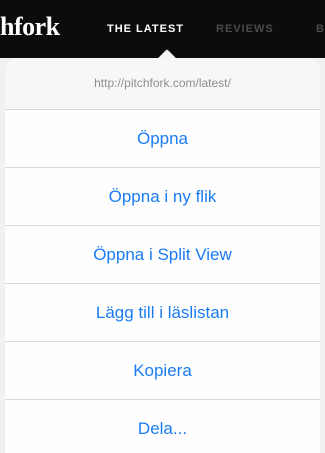  Describe the element at coordinates (162, 197) in the screenshot. I see `open-in-new-tab-action: Öppna i ny flik` at that location.